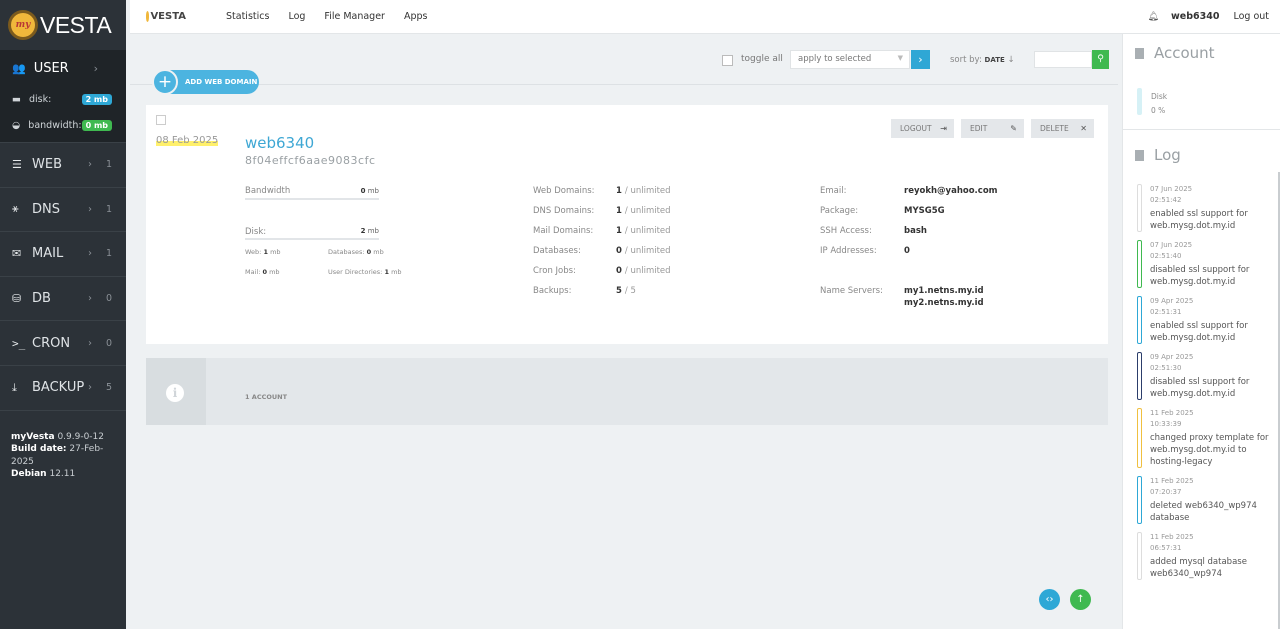  What do you see at coordinates (63, 209) in the screenshot?
I see `nav-dns: ⚹ DNS › 1` at bounding box center [63, 209].